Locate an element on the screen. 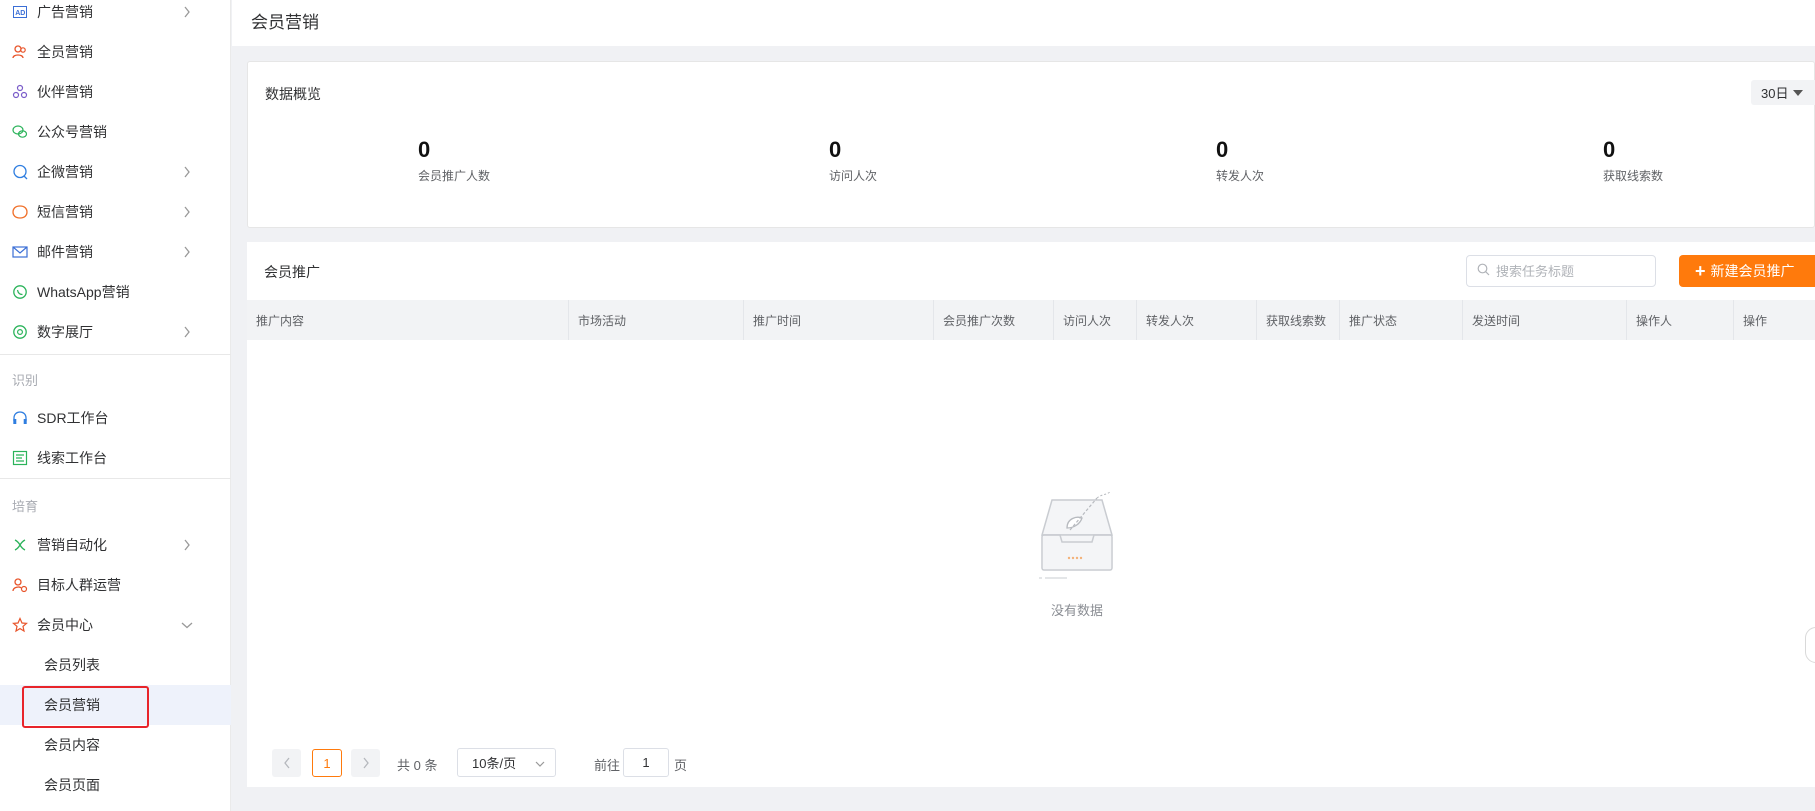 This screenshot has height=811, width=1815. page-number-current: 1 is located at coordinates (327, 763).